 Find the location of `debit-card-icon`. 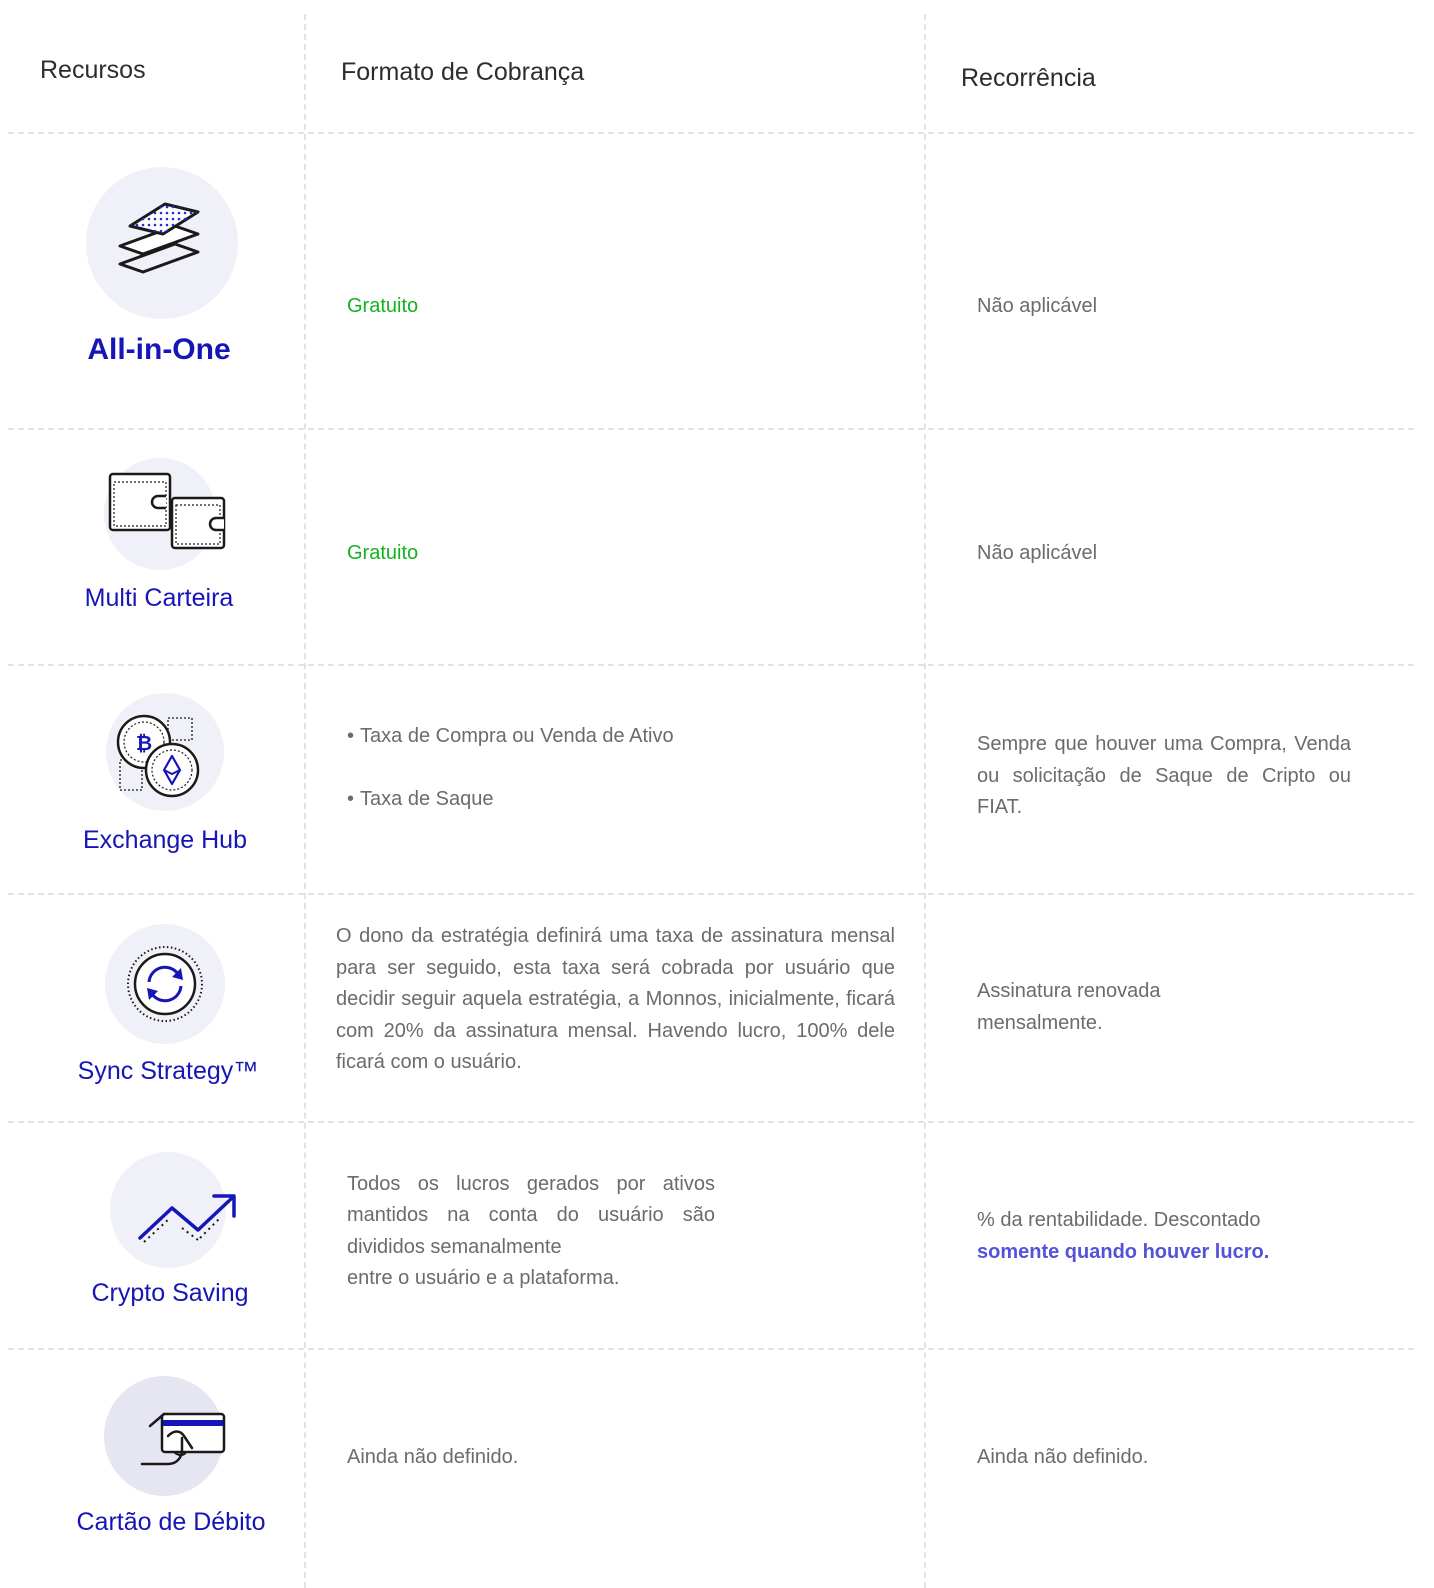

debit-card-icon is located at coordinates (183, 1439).